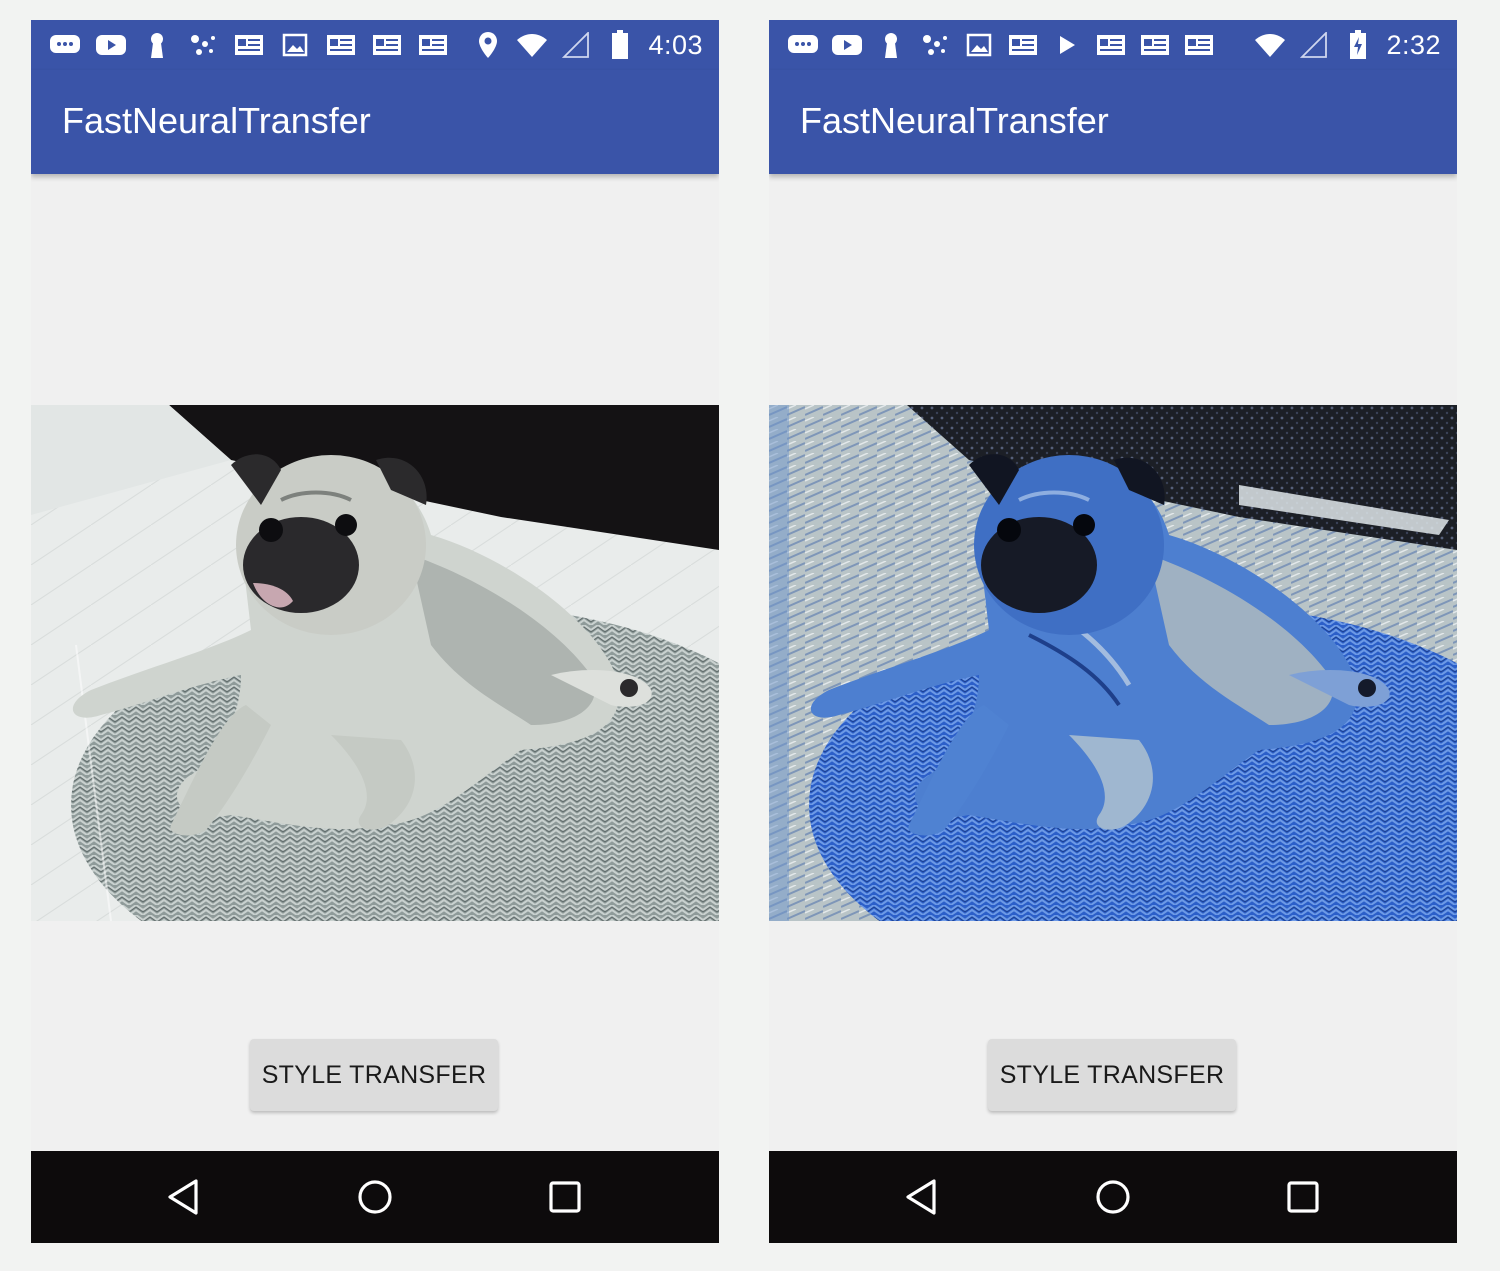 The image size is (1500, 1271). I want to click on system-icons: 2:32, so click(1347, 45).